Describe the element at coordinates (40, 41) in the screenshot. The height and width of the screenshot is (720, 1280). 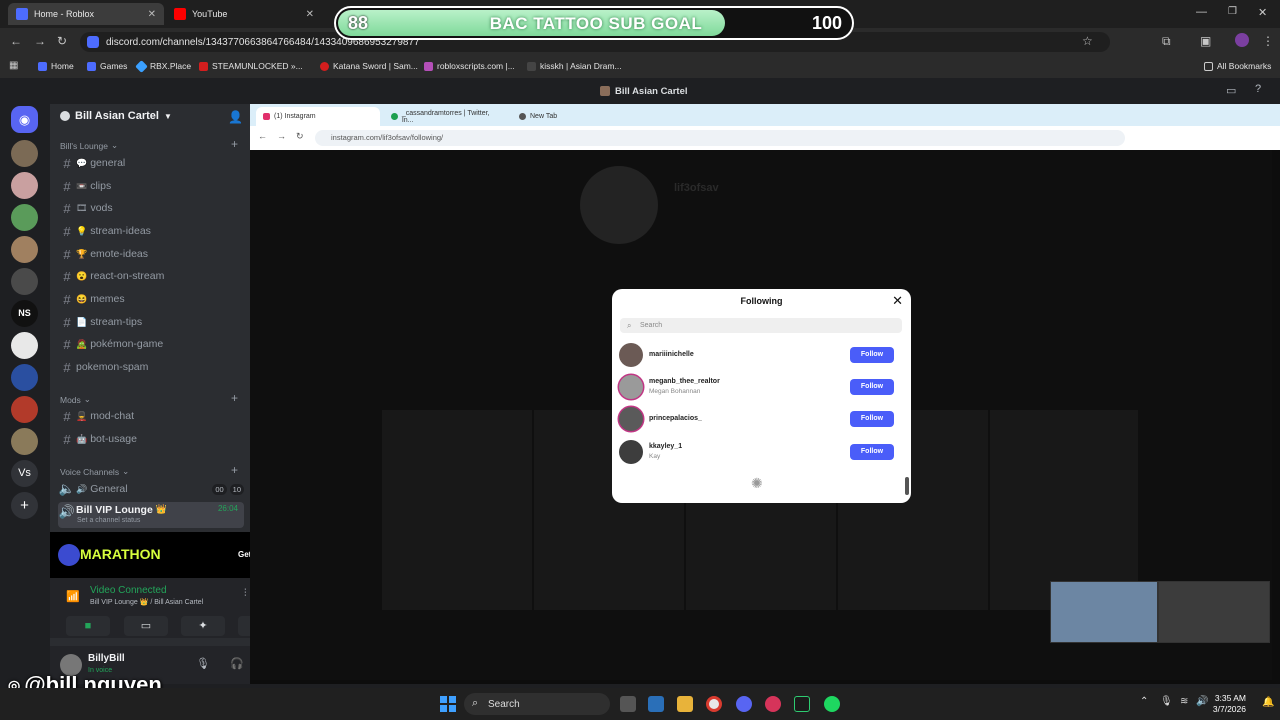
I see `forward-icon: →` at that location.